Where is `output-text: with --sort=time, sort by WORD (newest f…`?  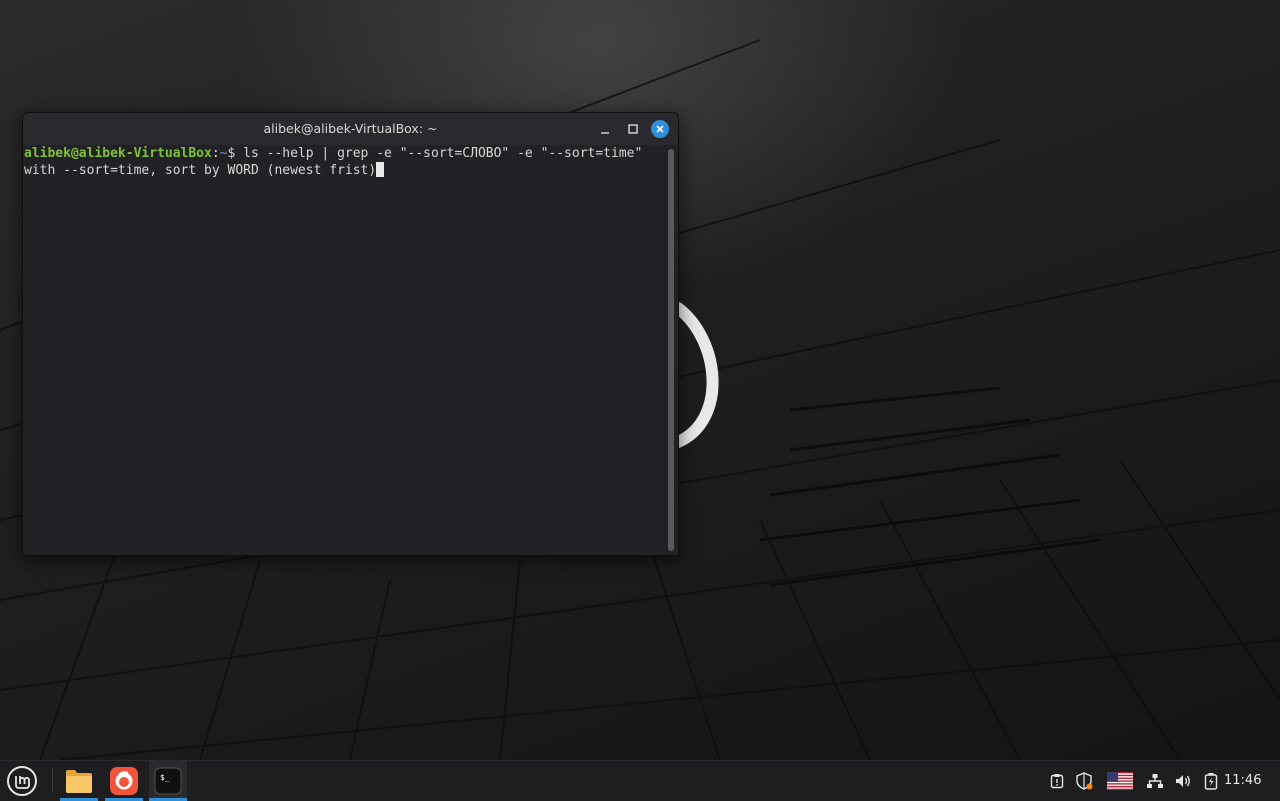 output-text: with --sort=time, sort by WORD (newest f… is located at coordinates (200, 170).